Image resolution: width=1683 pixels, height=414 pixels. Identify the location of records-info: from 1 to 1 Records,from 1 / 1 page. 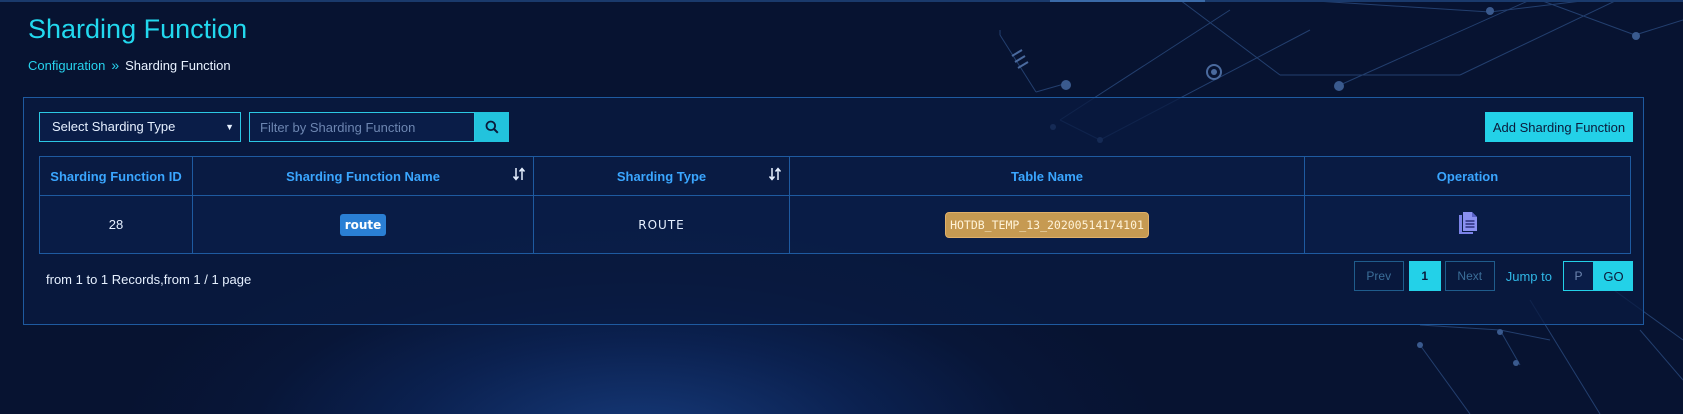
(149, 279).